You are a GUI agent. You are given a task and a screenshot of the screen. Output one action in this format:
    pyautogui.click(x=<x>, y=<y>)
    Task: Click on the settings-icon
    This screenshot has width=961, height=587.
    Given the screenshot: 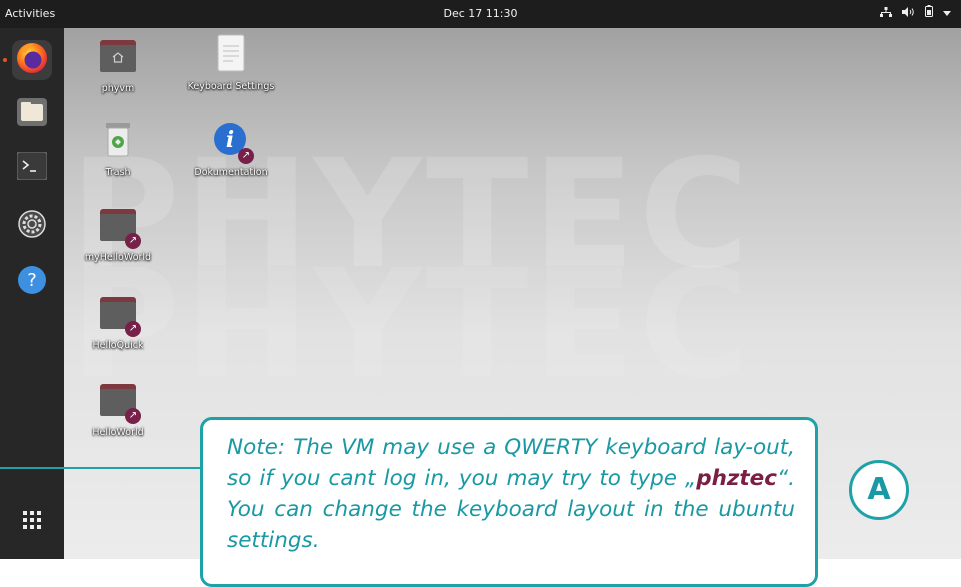 What is the action you would take?
    pyautogui.click(x=32, y=226)
    